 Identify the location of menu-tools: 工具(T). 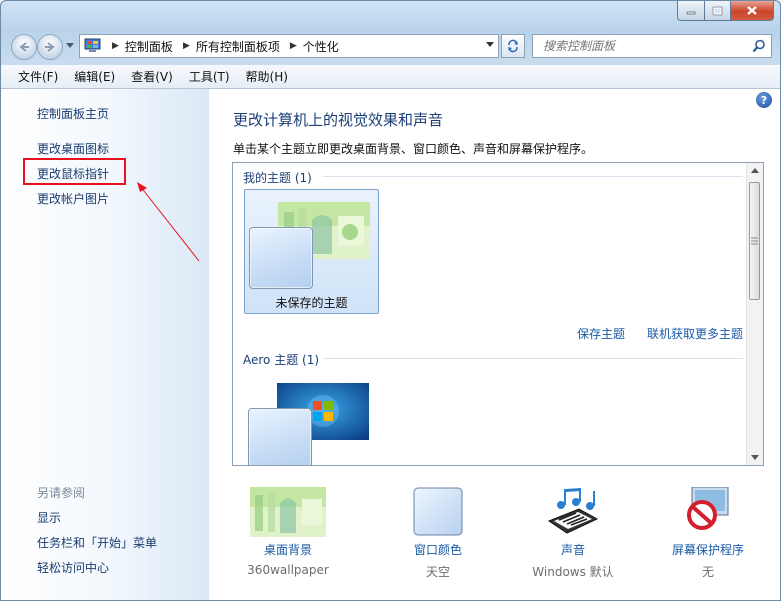
(209, 76).